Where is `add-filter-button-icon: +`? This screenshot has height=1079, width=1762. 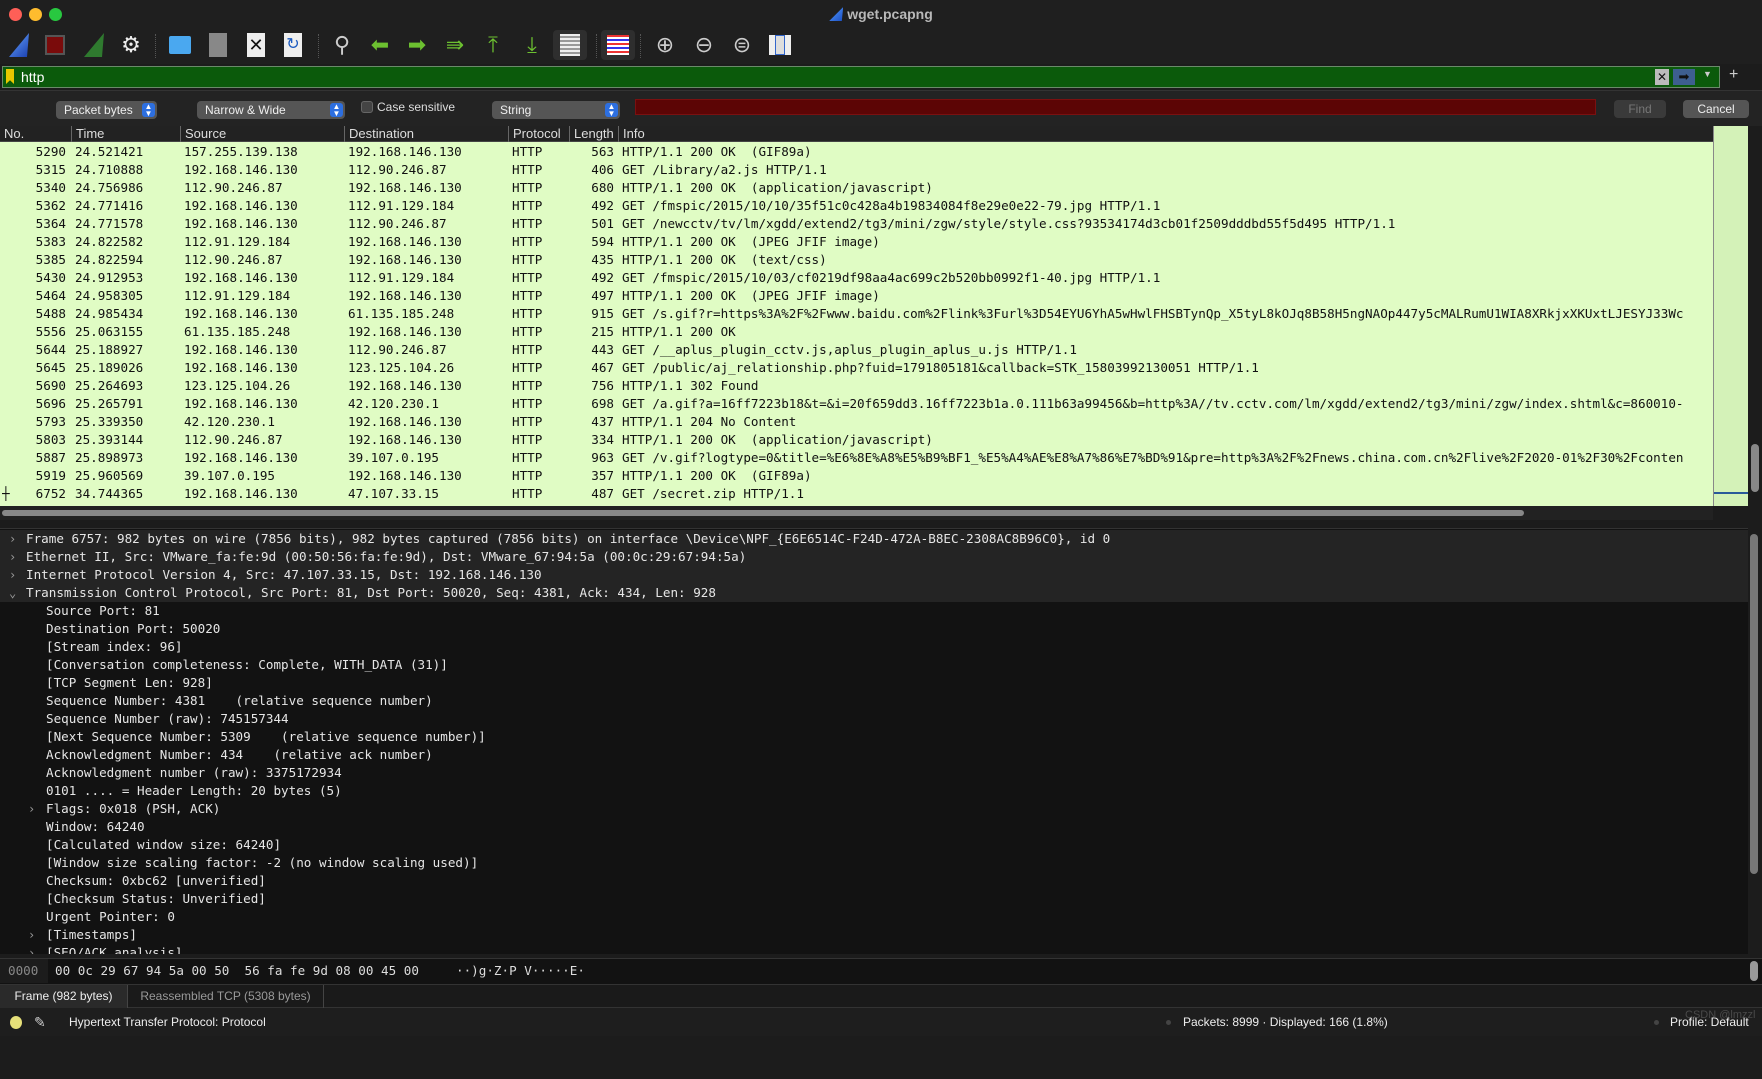 add-filter-button-icon: + is located at coordinates (1733, 75).